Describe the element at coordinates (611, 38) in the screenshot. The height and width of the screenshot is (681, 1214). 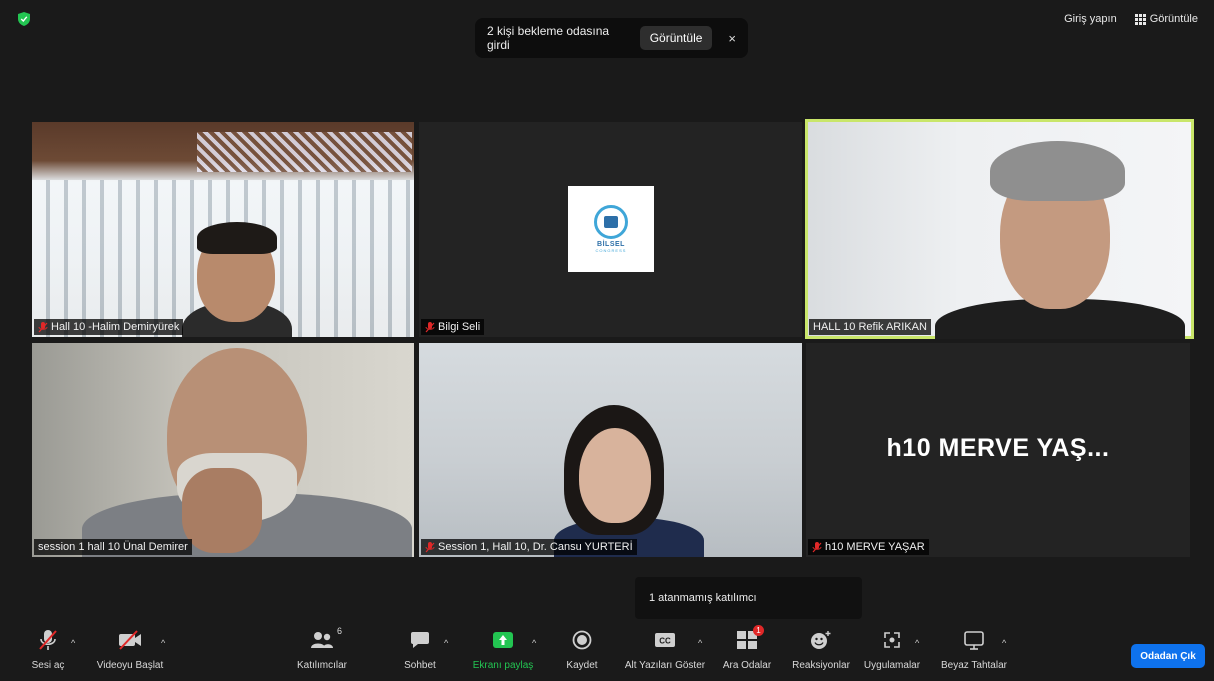
I see `waiting-room-notification: 2 kişi bekleme odasına girdi Görüntüle ×` at that location.